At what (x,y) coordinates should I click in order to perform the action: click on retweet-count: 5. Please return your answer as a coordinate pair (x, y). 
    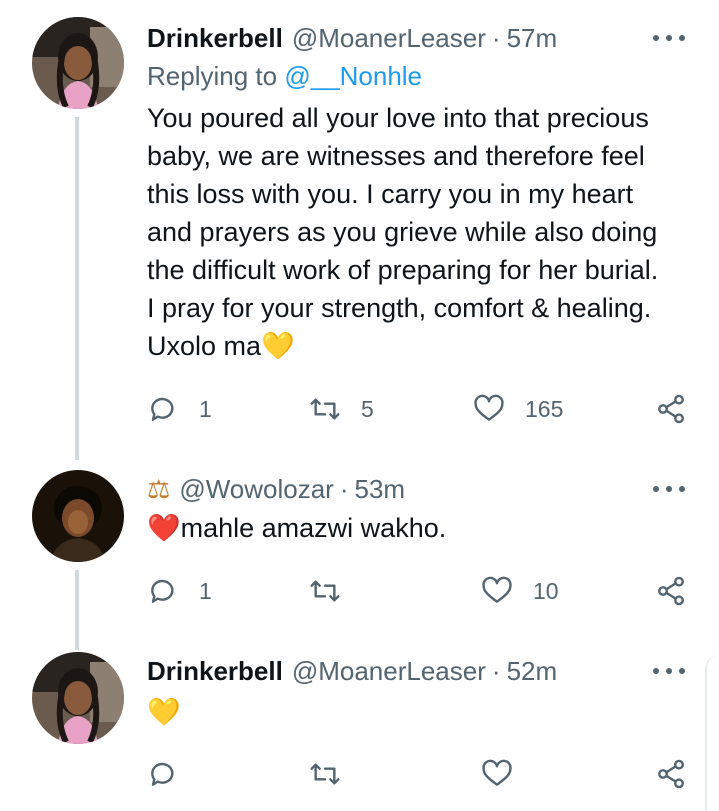
    Looking at the image, I should click on (367, 408).